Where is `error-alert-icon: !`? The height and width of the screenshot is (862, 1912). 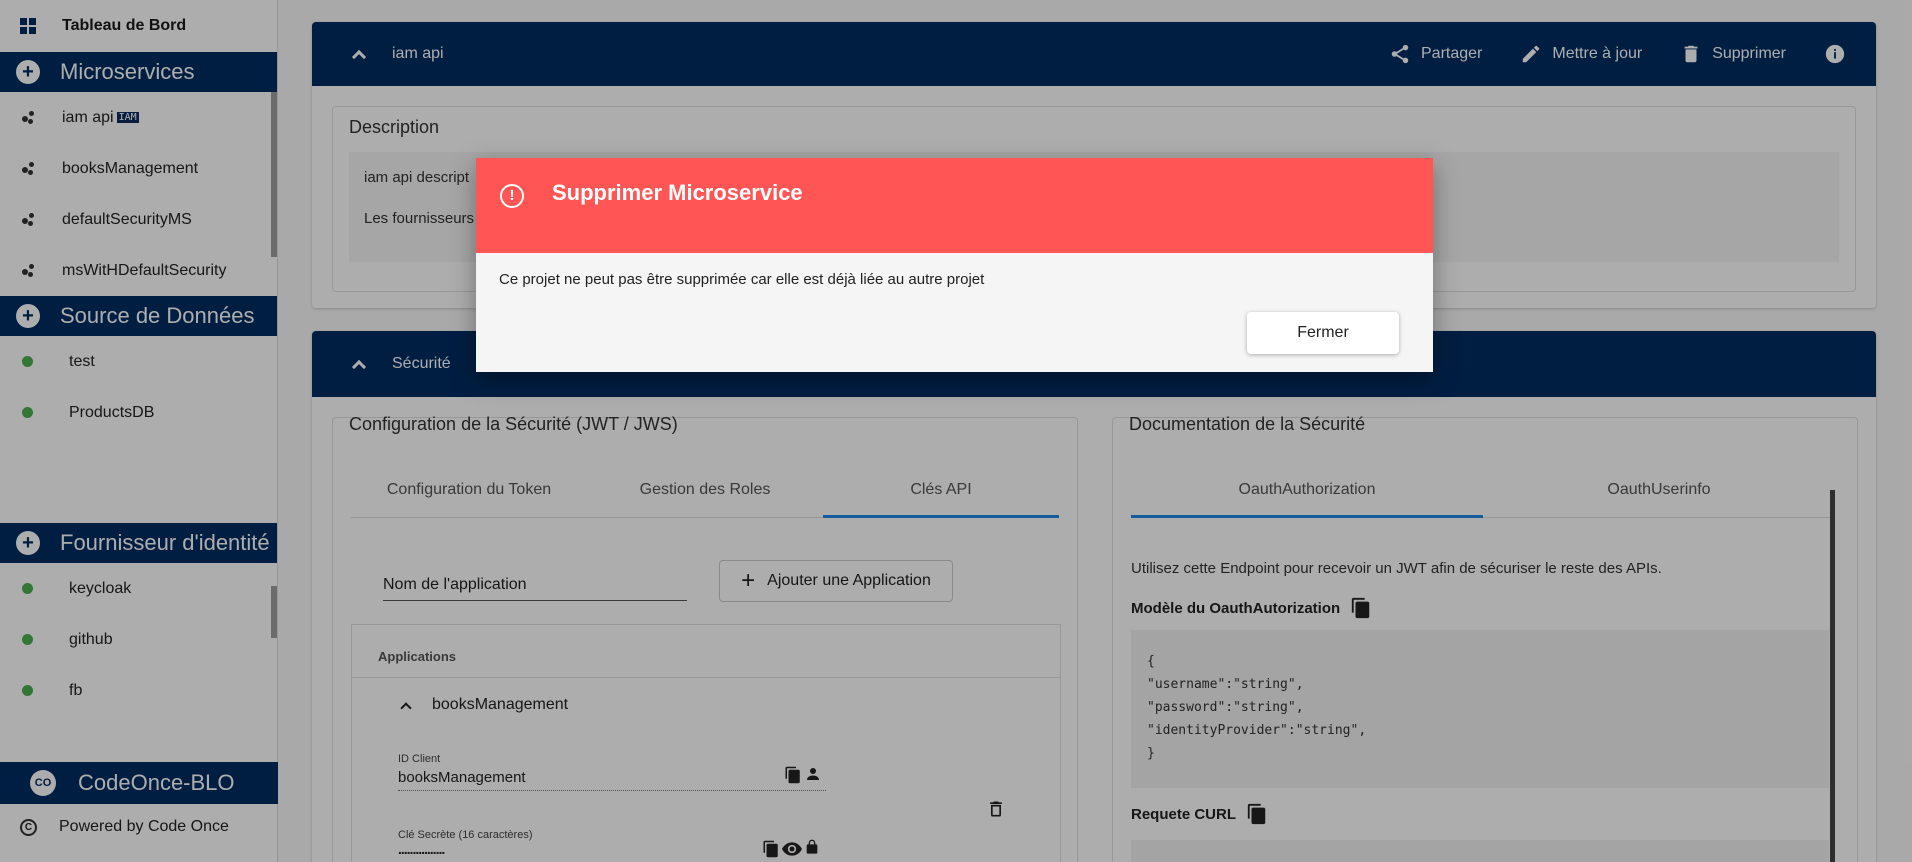
error-alert-icon: ! is located at coordinates (512, 196).